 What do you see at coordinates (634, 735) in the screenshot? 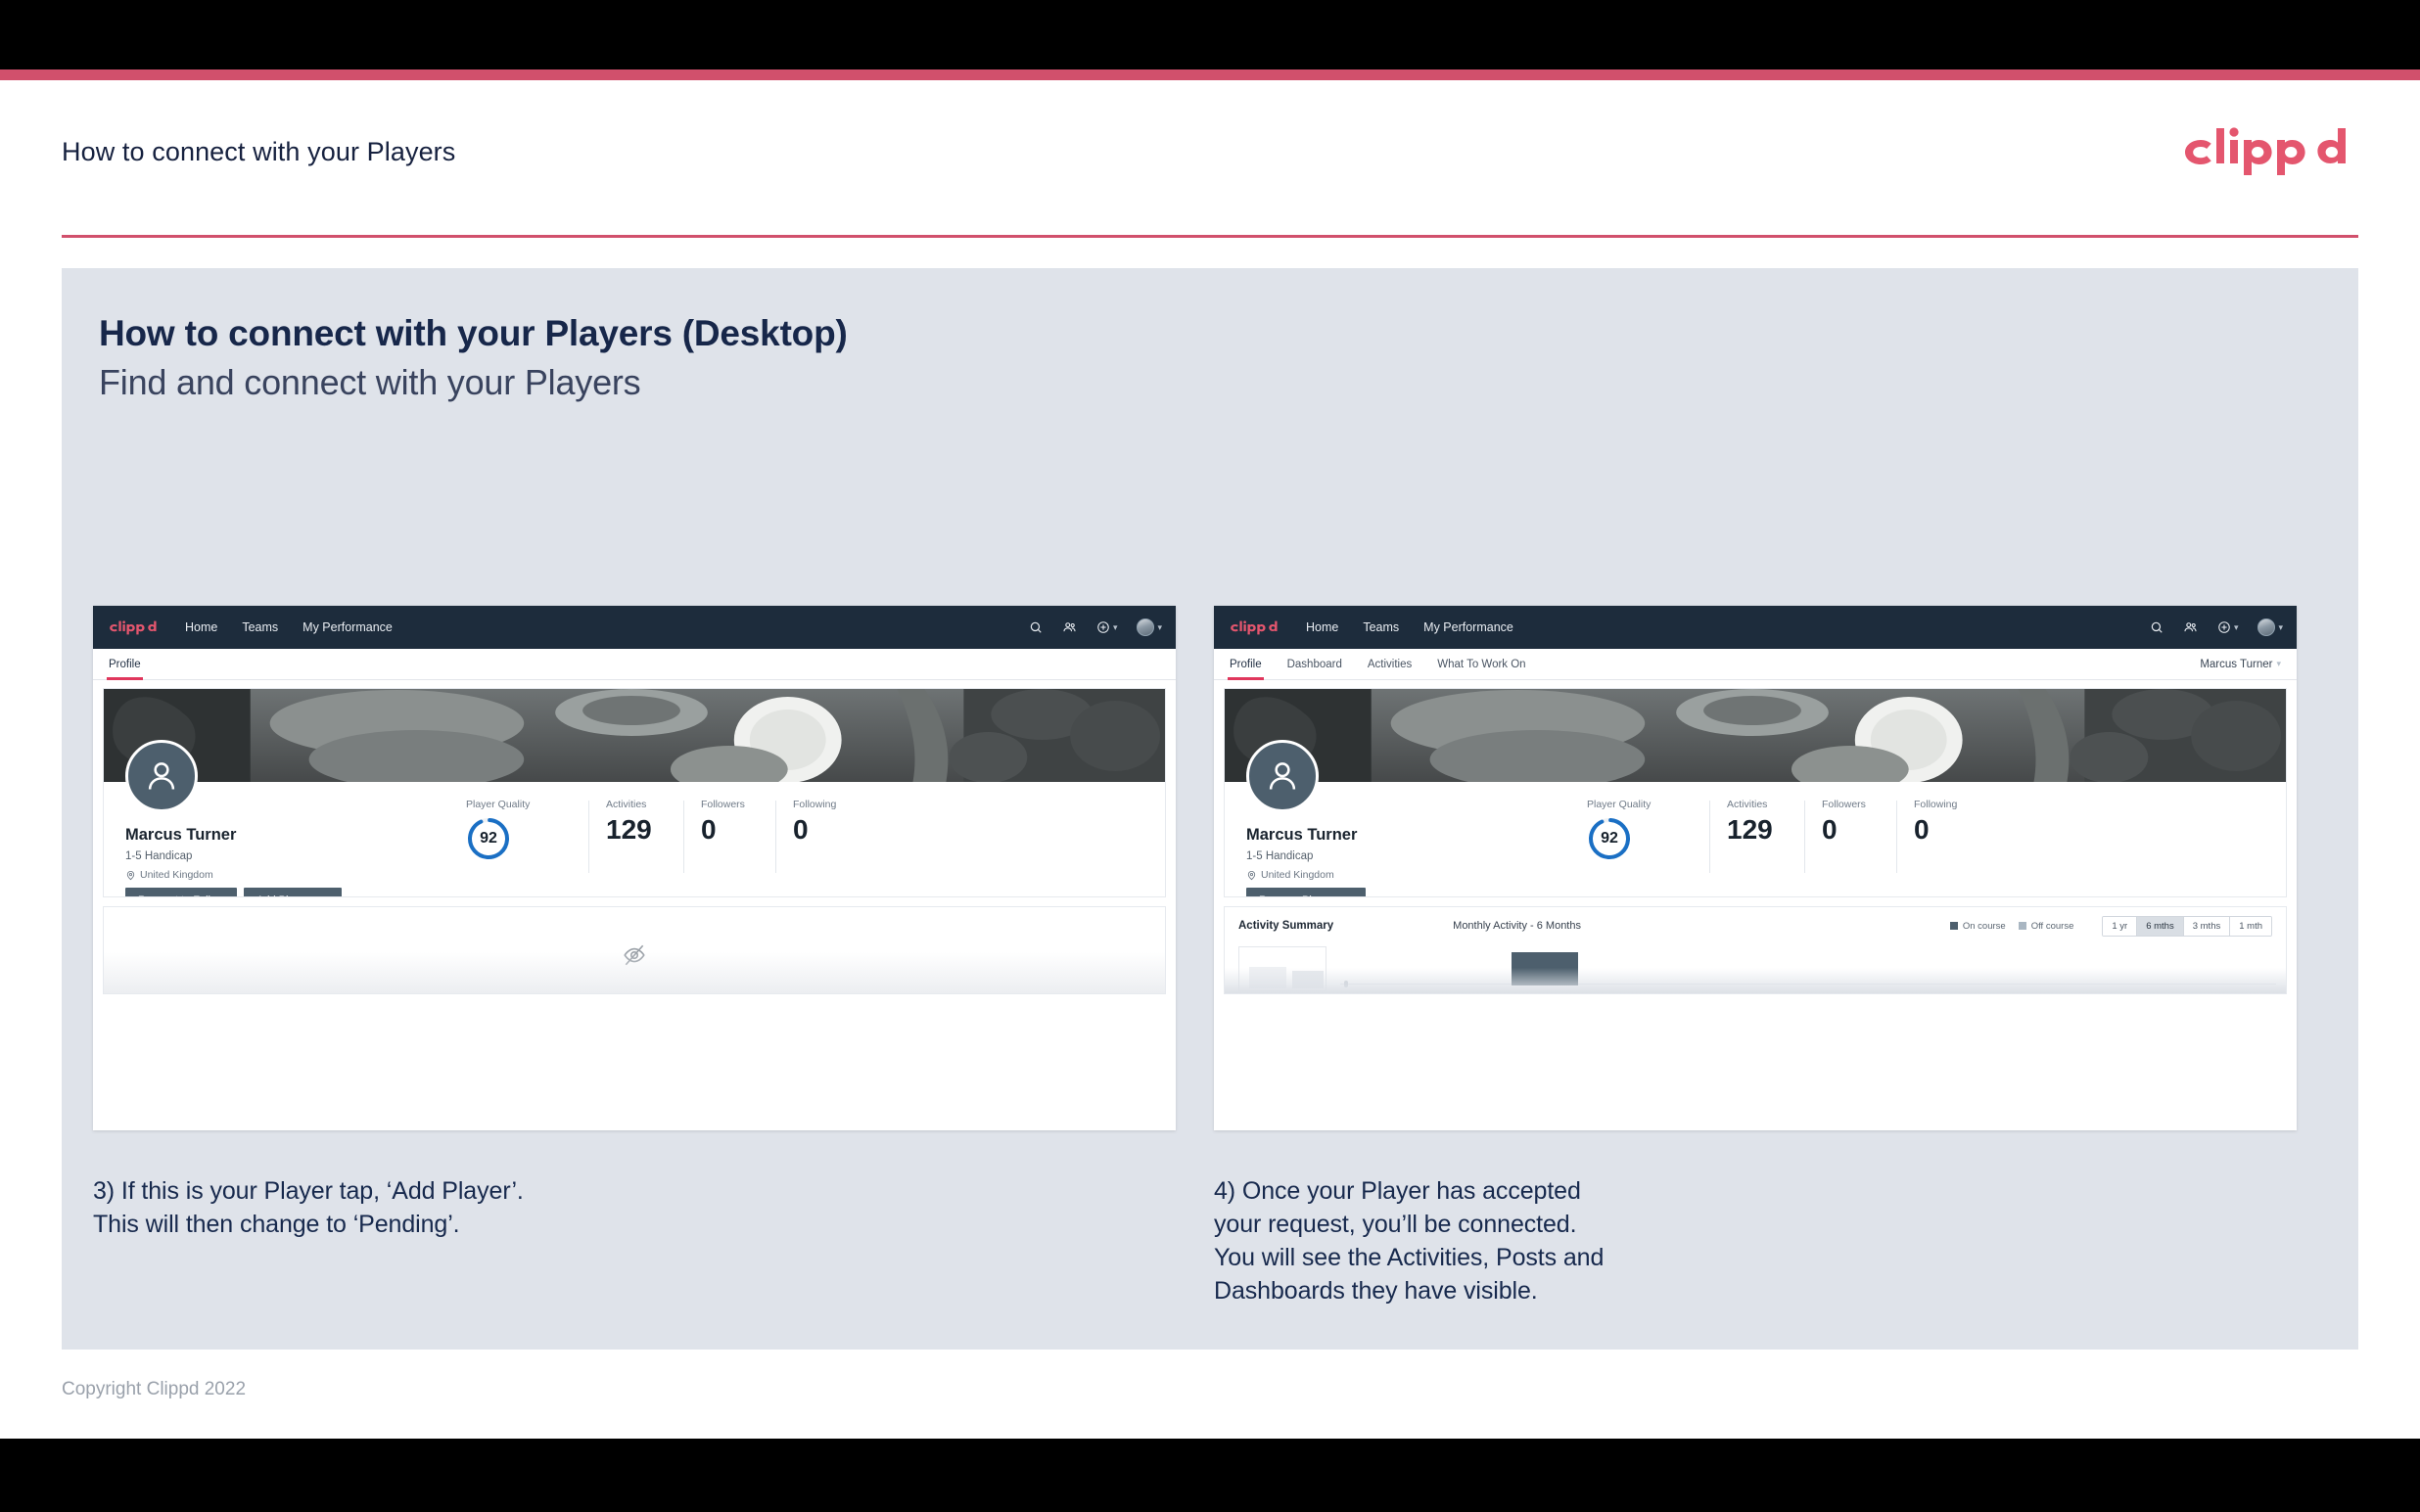
I see `profile-banner-image-a` at bounding box center [634, 735].